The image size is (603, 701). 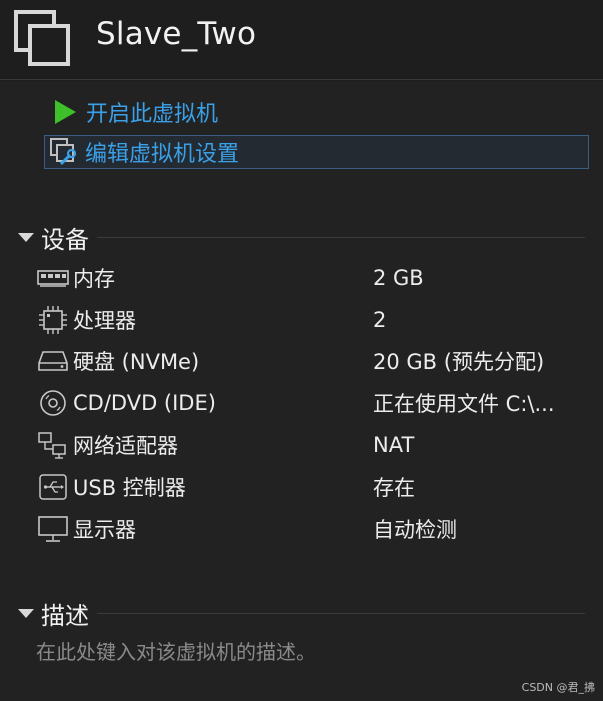 What do you see at coordinates (176, 34) in the screenshot?
I see `vm-title: Slave_Two` at bounding box center [176, 34].